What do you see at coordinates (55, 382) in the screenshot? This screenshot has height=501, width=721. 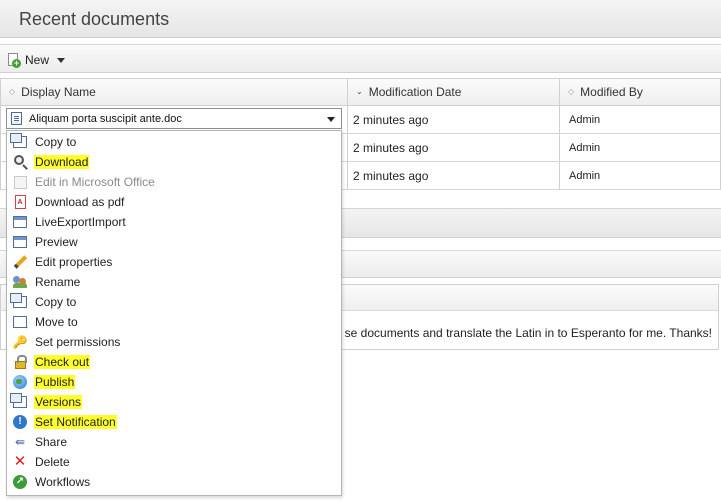 I see `menu-item-label: Publish` at bounding box center [55, 382].